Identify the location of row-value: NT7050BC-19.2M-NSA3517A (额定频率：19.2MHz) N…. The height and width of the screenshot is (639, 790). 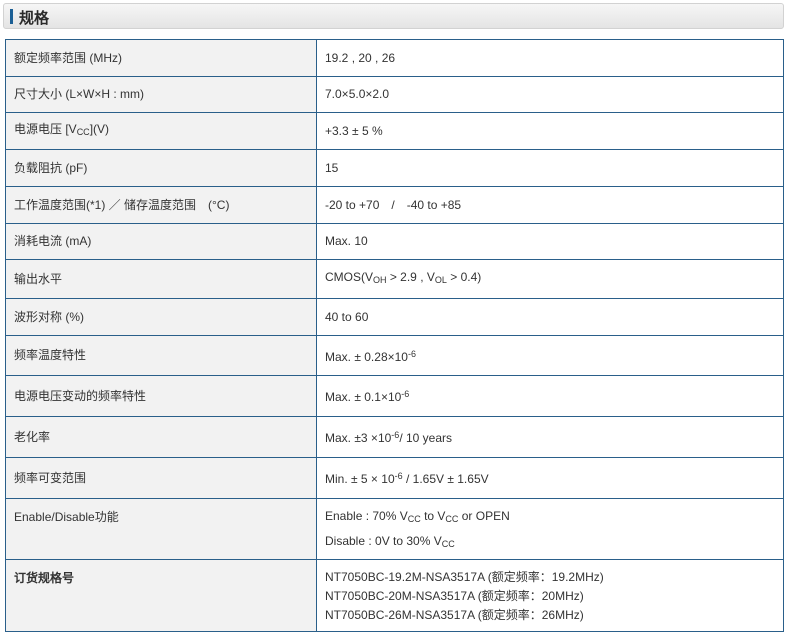
(550, 595).